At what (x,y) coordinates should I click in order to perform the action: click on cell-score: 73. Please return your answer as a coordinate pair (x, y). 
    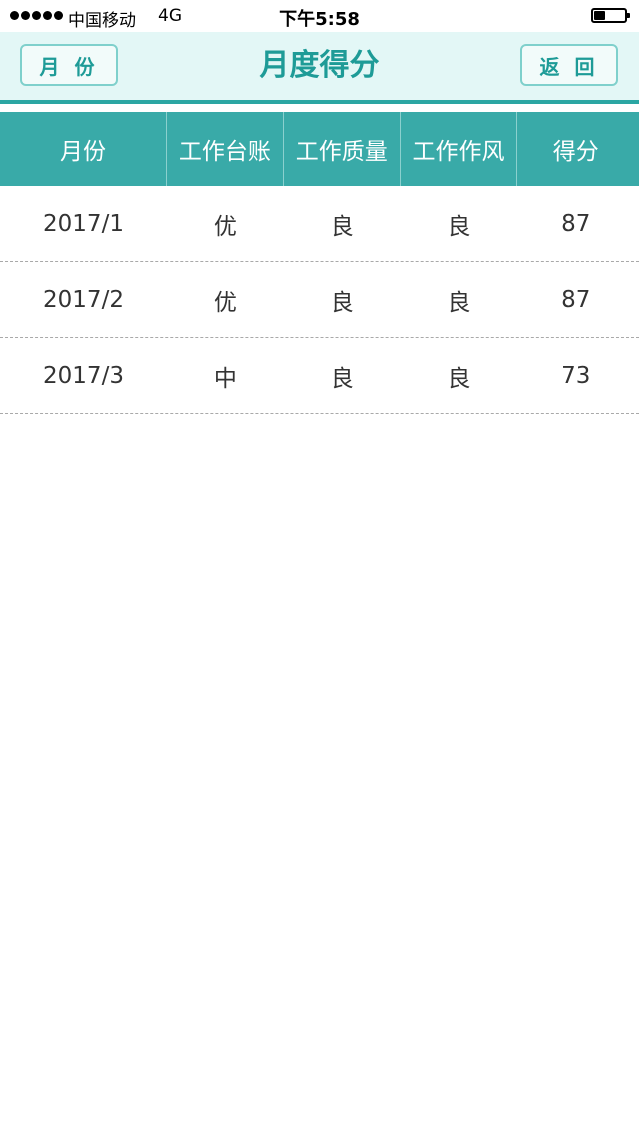
    Looking at the image, I should click on (576, 375).